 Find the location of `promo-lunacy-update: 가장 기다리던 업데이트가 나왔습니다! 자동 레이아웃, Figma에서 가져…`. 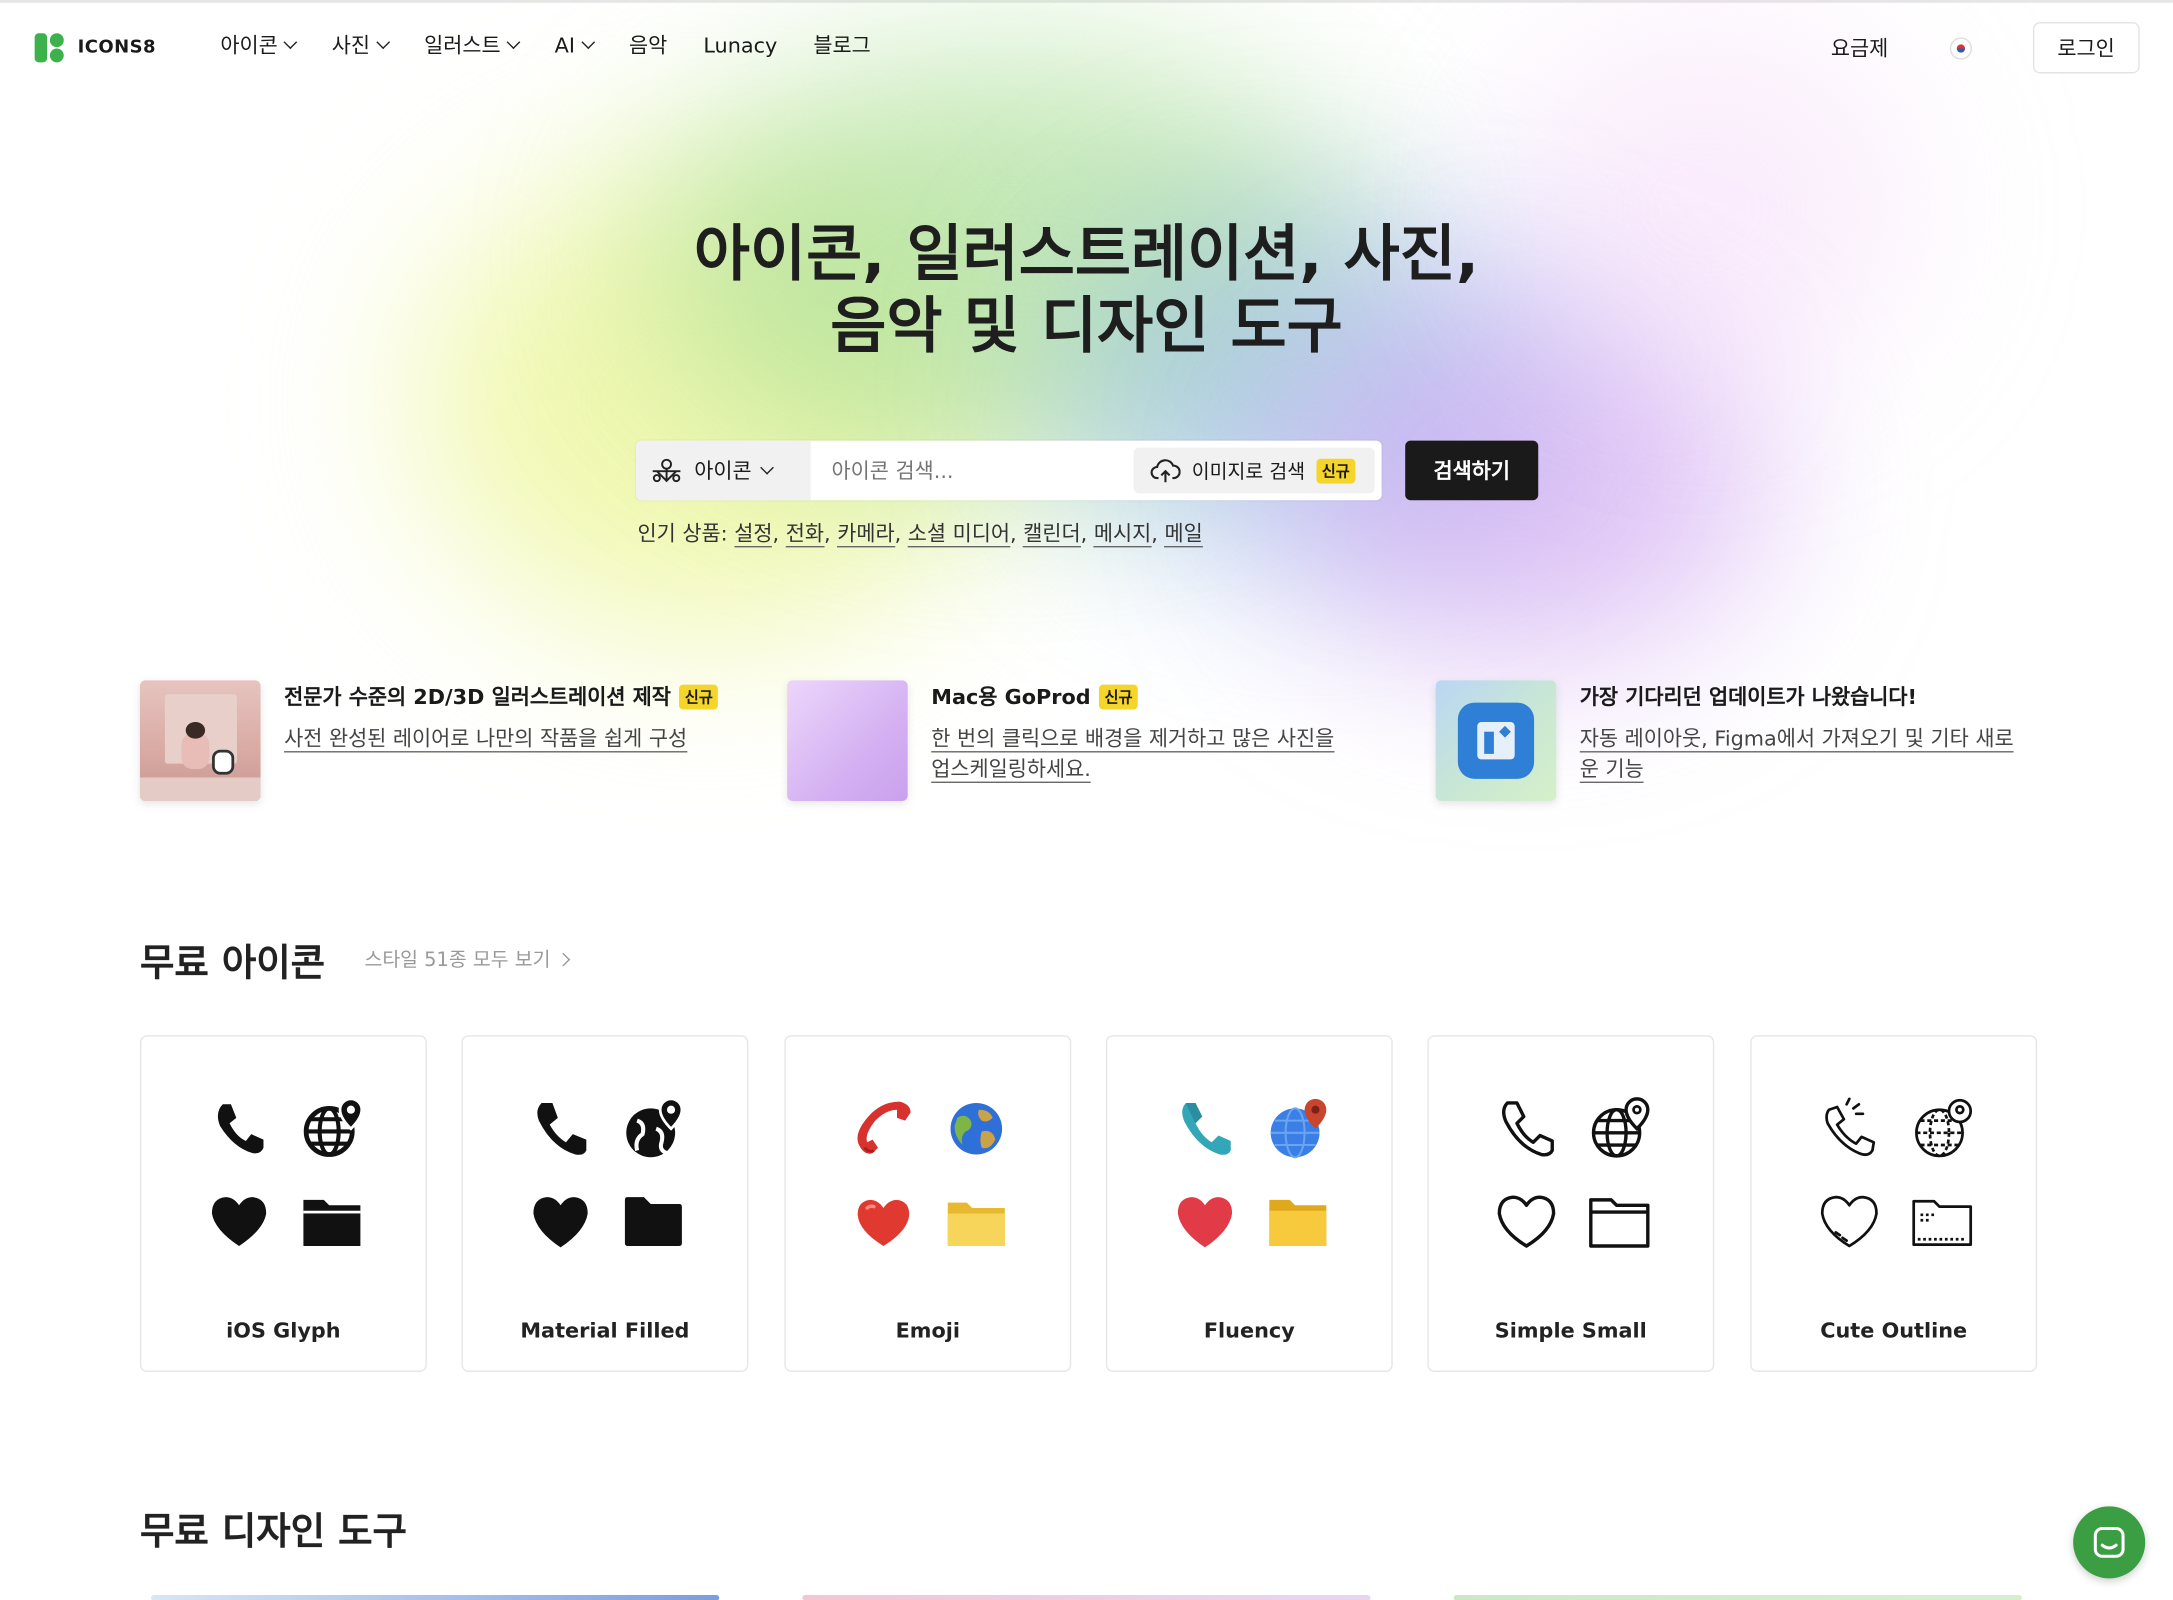

promo-lunacy-update: 가장 기다리던 업데이트가 나왔습니다! 자동 레이아웃, Figma에서 가져… is located at coordinates (1724, 740).